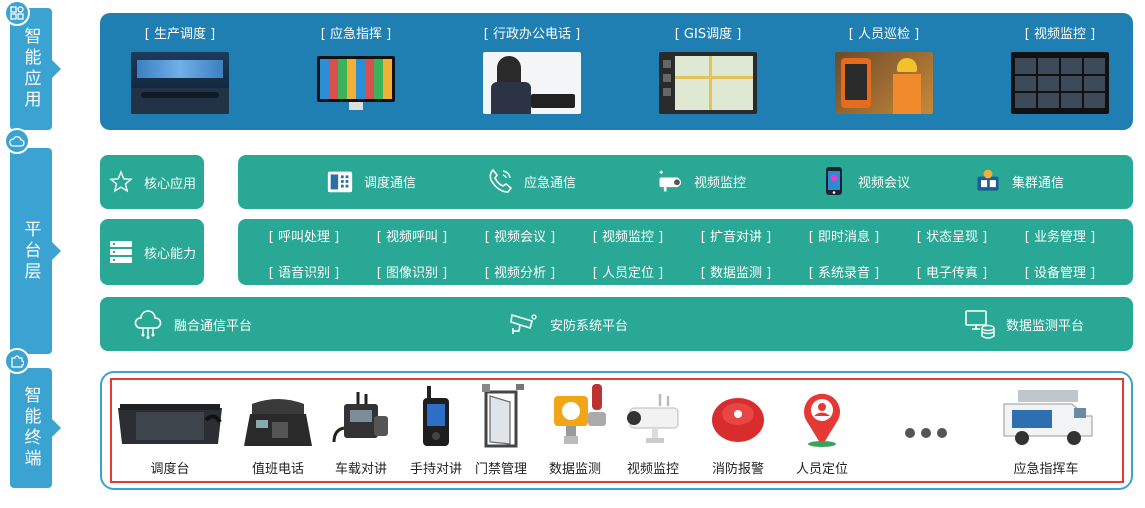 Image resolution: width=1145 pixels, height=508 pixels. Describe the element at coordinates (390, 183) in the screenshot. I see `core-app-label: 调度通信` at that location.